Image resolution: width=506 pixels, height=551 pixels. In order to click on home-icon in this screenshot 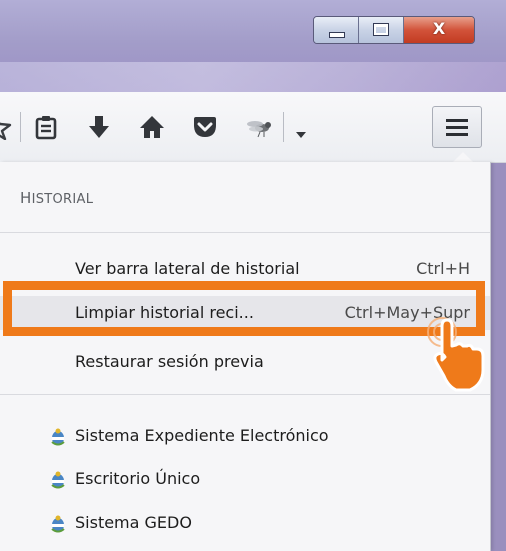, I will do `click(152, 127)`.